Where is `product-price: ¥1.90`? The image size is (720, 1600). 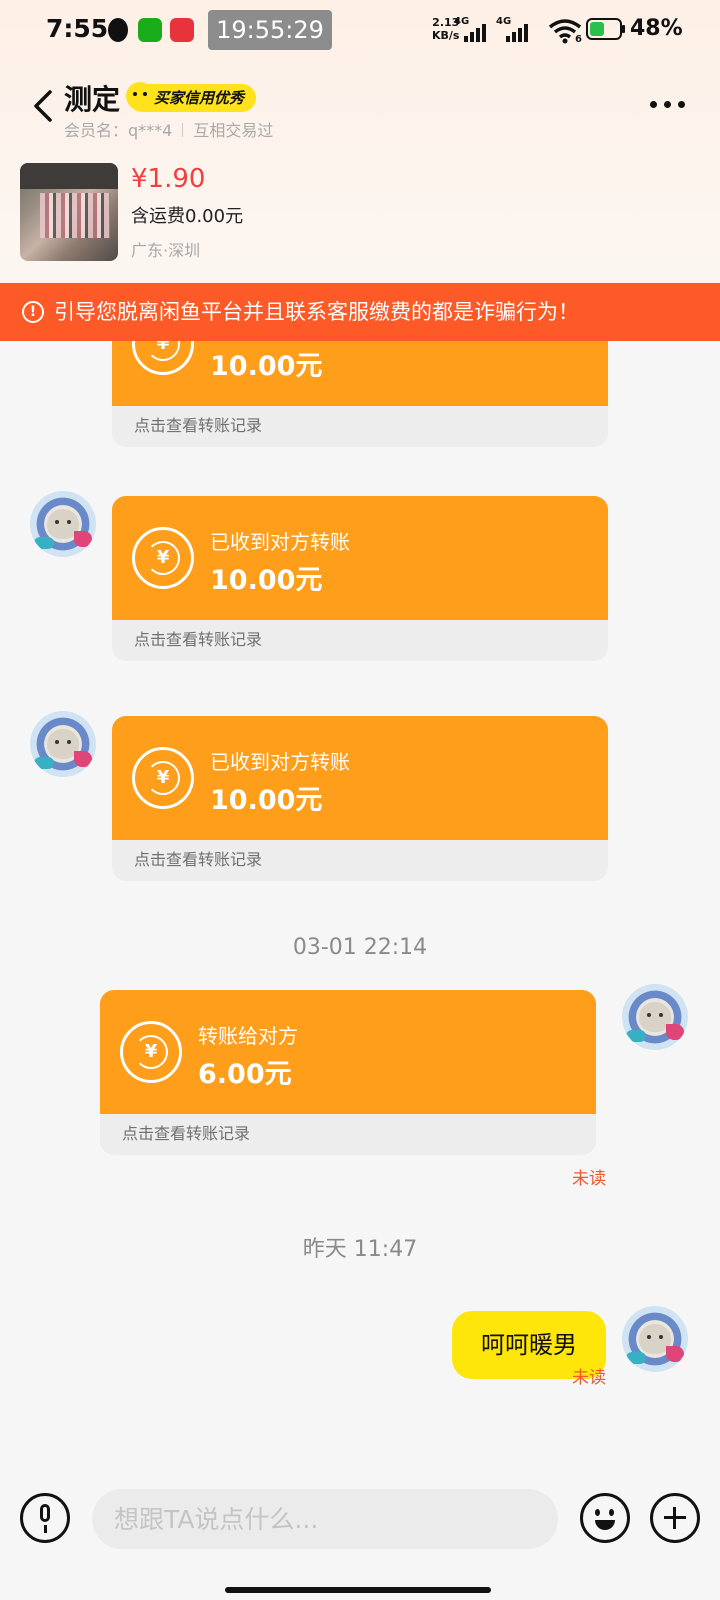
product-price: ¥1.90 is located at coordinates (168, 179).